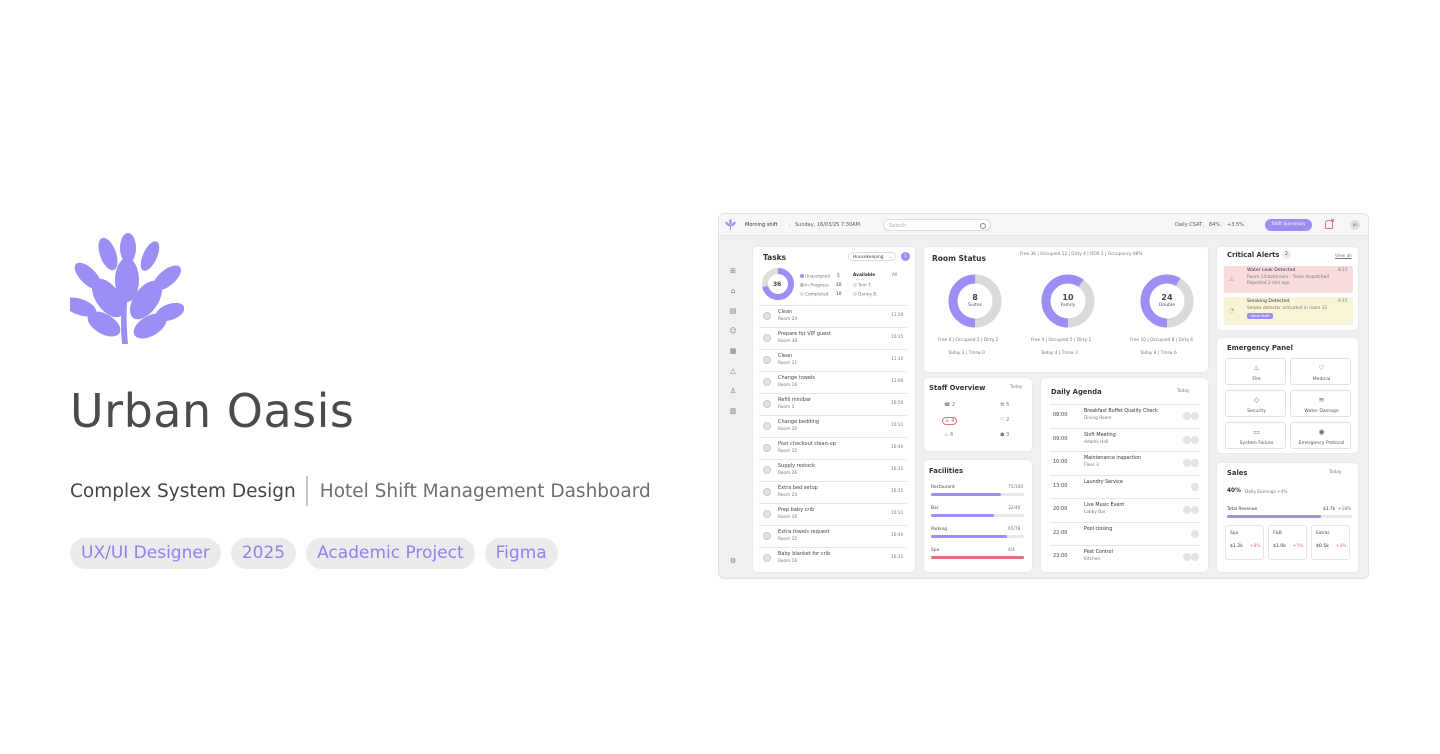 The image size is (1440, 754). What do you see at coordinates (1253, 255) in the screenshot?
I see `alerts-title: Critical Alerts` at bounding box center [1253, 255].